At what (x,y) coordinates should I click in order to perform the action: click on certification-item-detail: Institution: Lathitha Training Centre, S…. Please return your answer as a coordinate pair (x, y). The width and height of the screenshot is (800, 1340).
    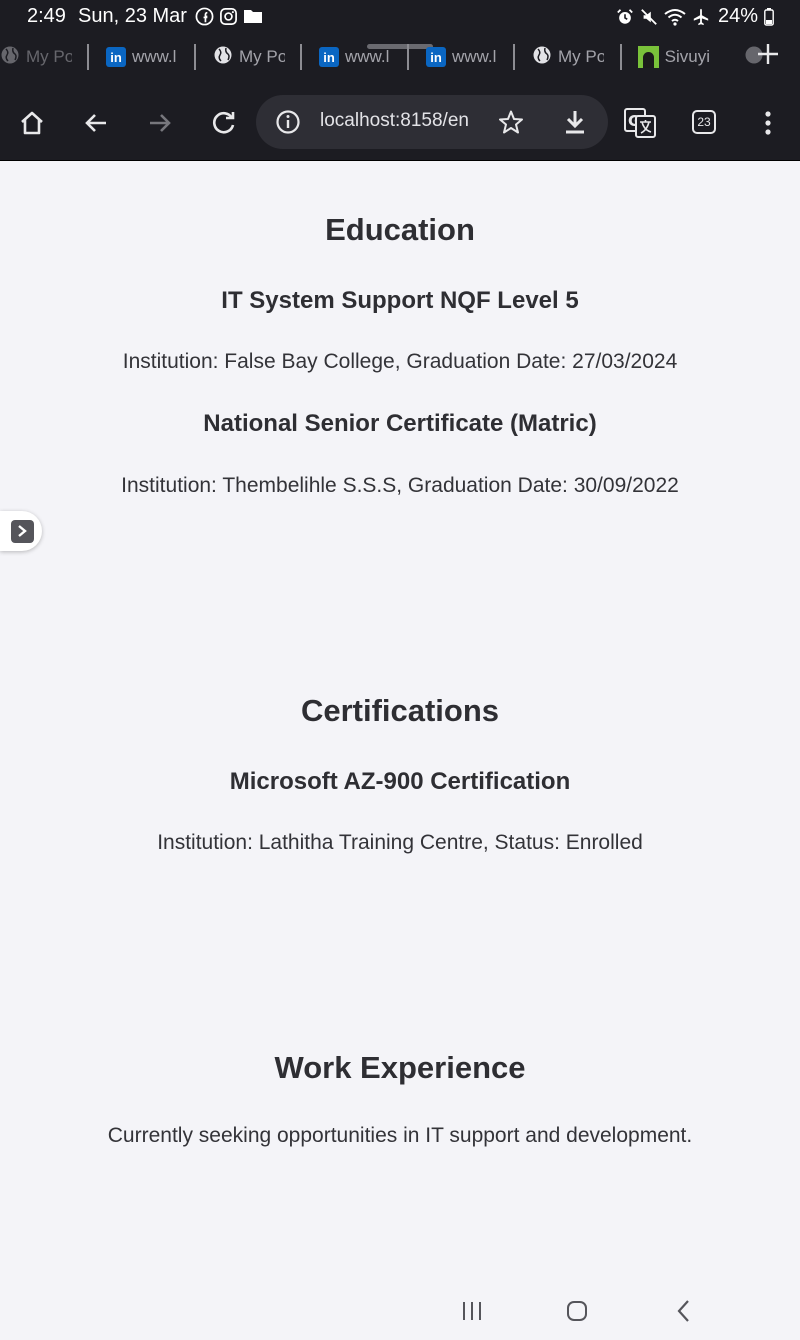
    Looking at the image, I should click on (400, 842).